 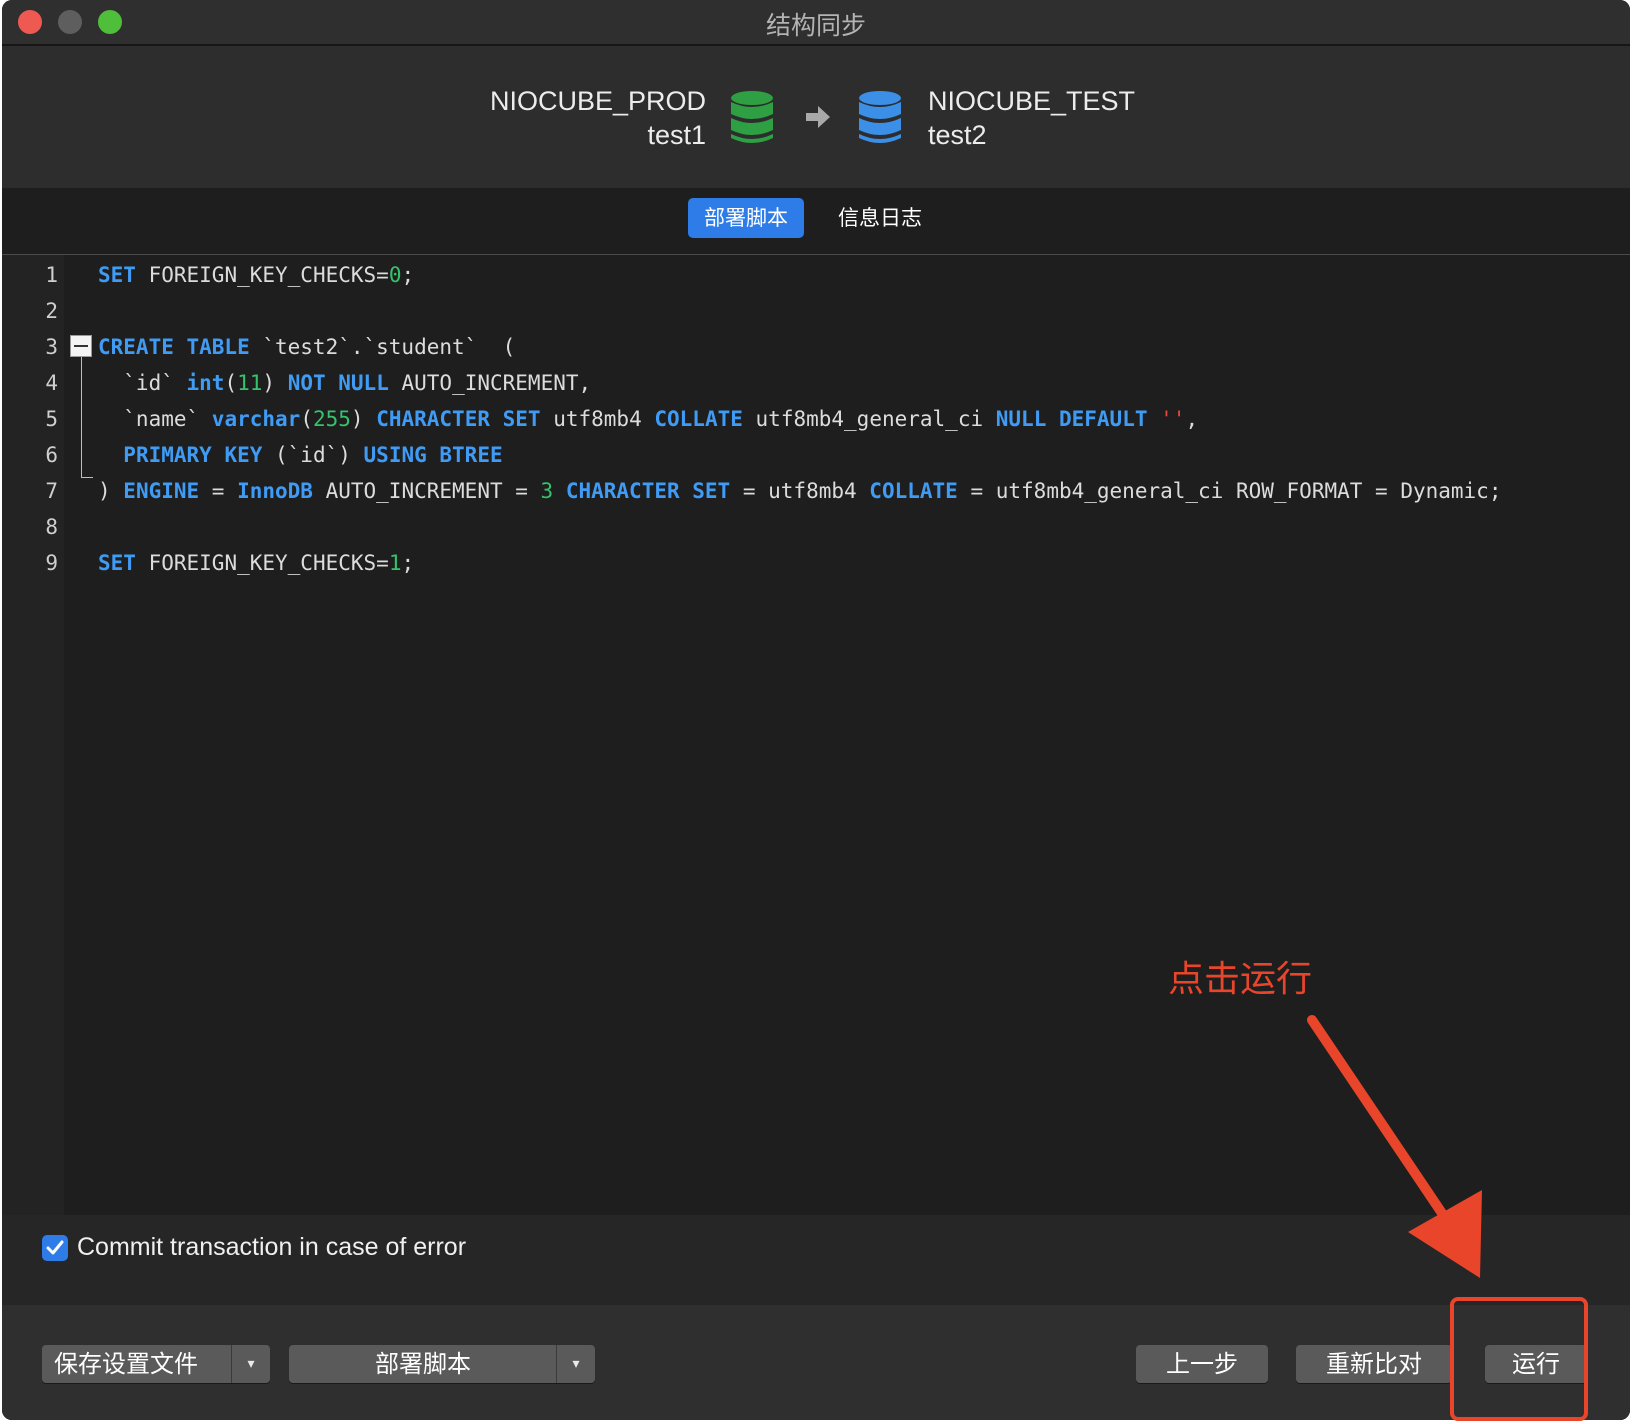 I want to click on code-token: 3, so click(x=547, y=491).